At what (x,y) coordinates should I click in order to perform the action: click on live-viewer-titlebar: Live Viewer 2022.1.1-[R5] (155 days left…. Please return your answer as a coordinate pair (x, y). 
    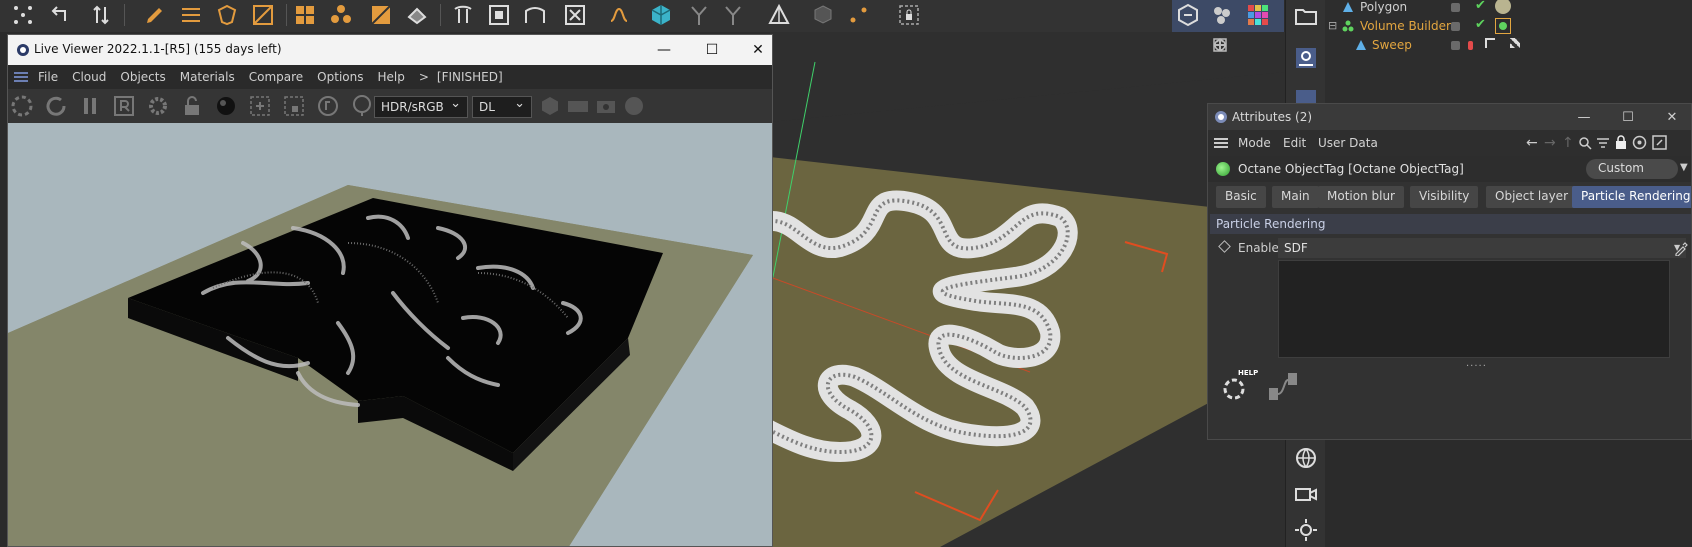
    Looking at the image, I should click on (390, 50).